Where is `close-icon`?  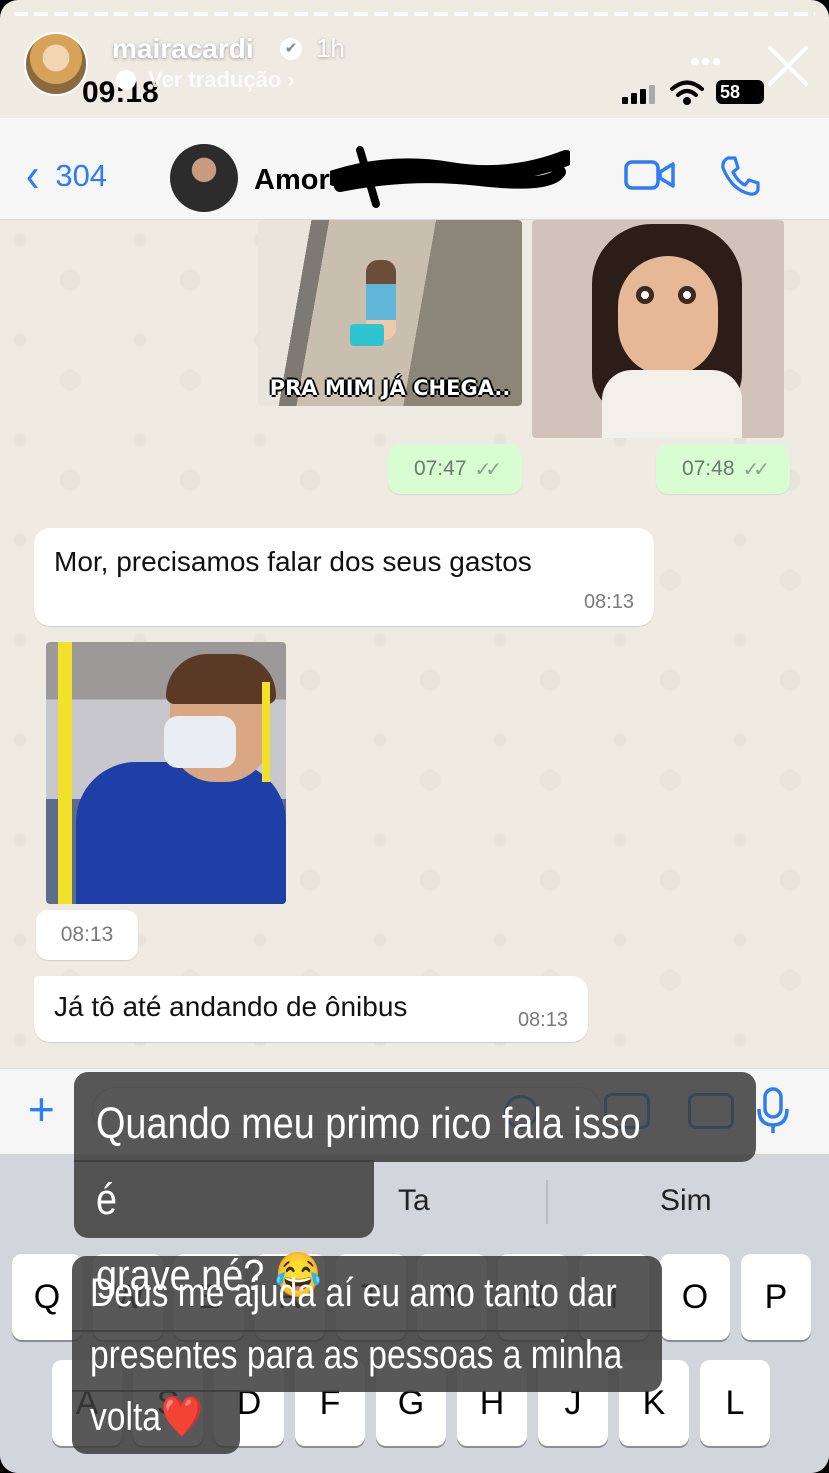 close-icon is located at coordinates (788, 66).